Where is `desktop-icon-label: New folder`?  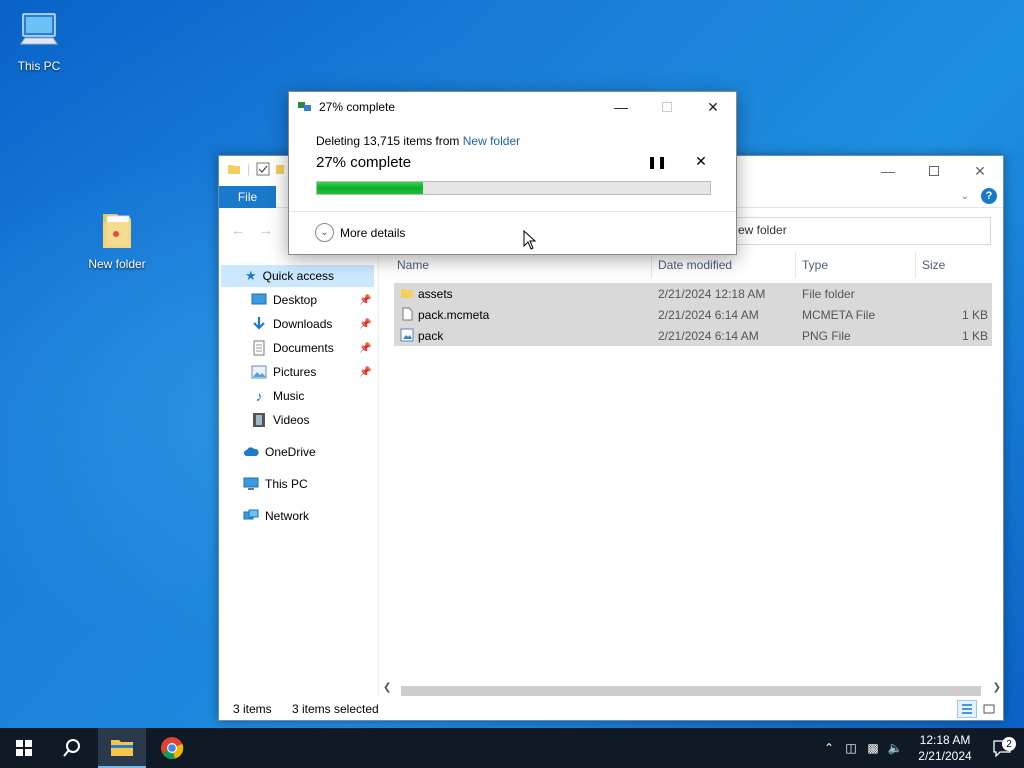 desktop-icon-label: New folder is located at coordinates (117, 264).